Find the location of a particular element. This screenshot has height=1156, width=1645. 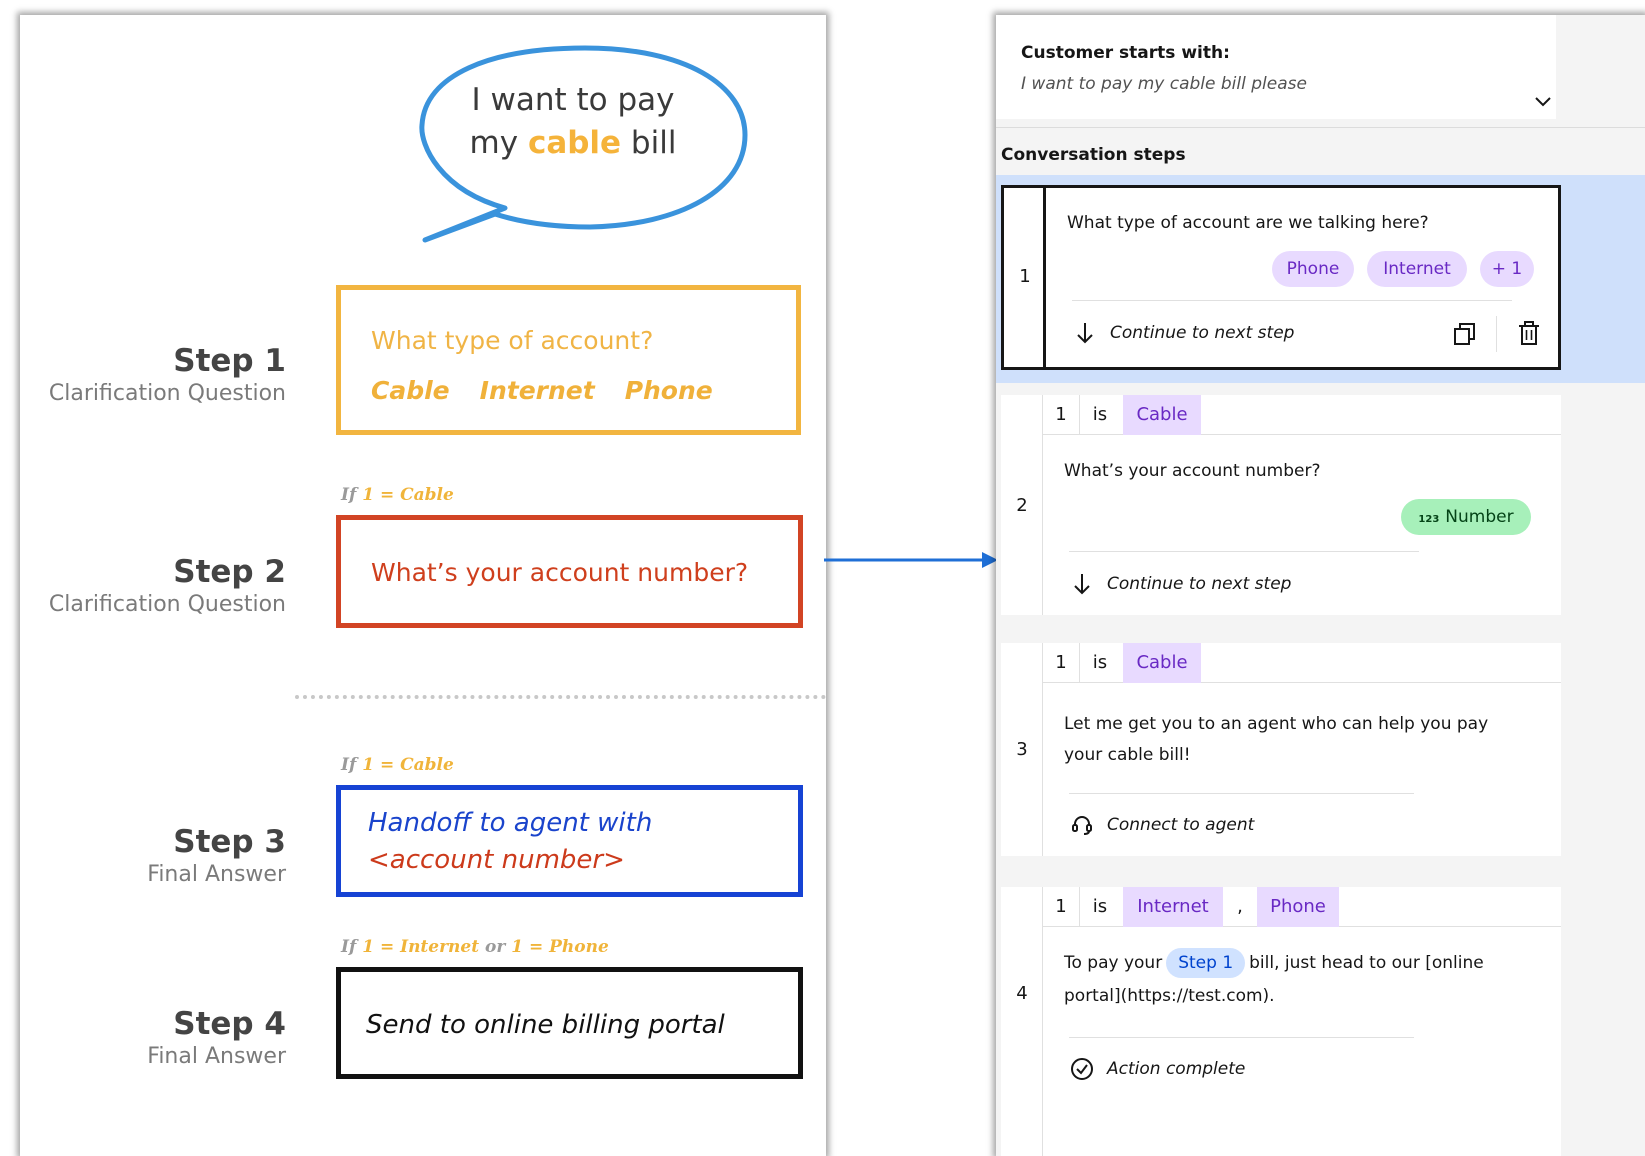

step-1-box: What type of account? Cable Internet Phone is located at coordinates (568, 360).